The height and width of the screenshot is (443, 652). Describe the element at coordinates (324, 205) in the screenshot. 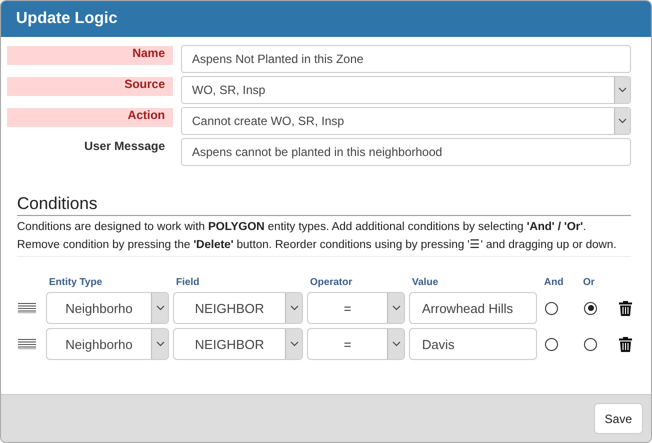

I see `section-heading: Conditions` at that location.